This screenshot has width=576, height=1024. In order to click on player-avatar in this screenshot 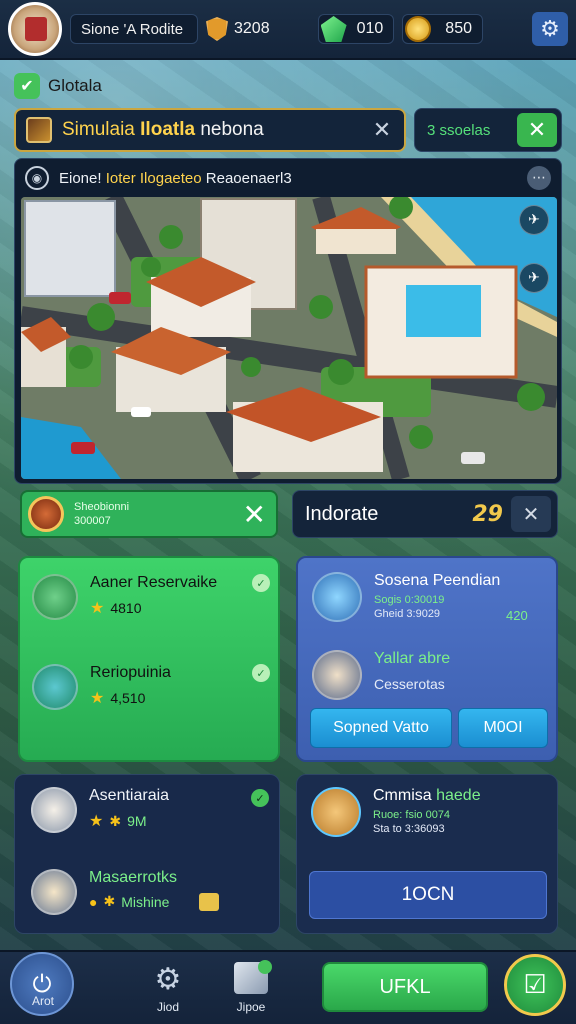, I will do `click(35, 29)`.